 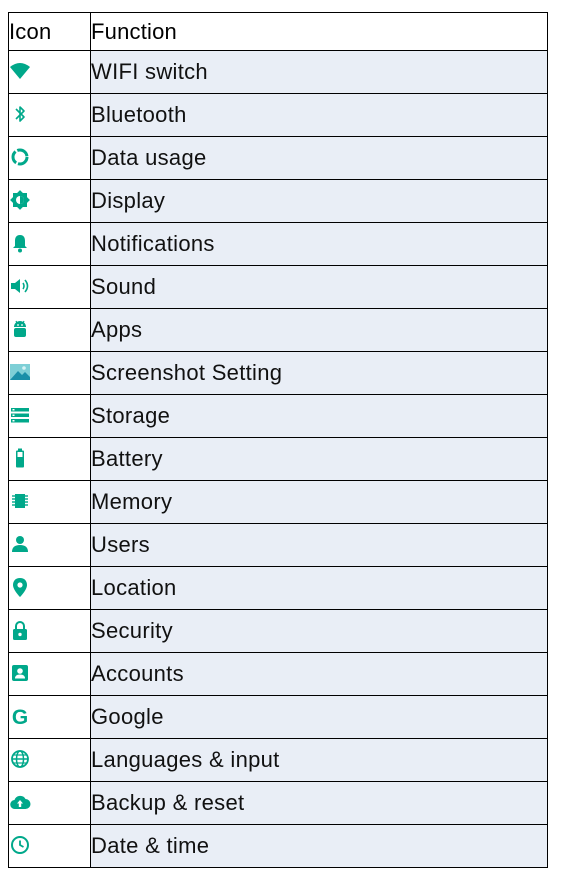 What do you see at coordinates (319, 416) in the screenshot?
I see `function-label: Storage` at bounding box center [319, 416].